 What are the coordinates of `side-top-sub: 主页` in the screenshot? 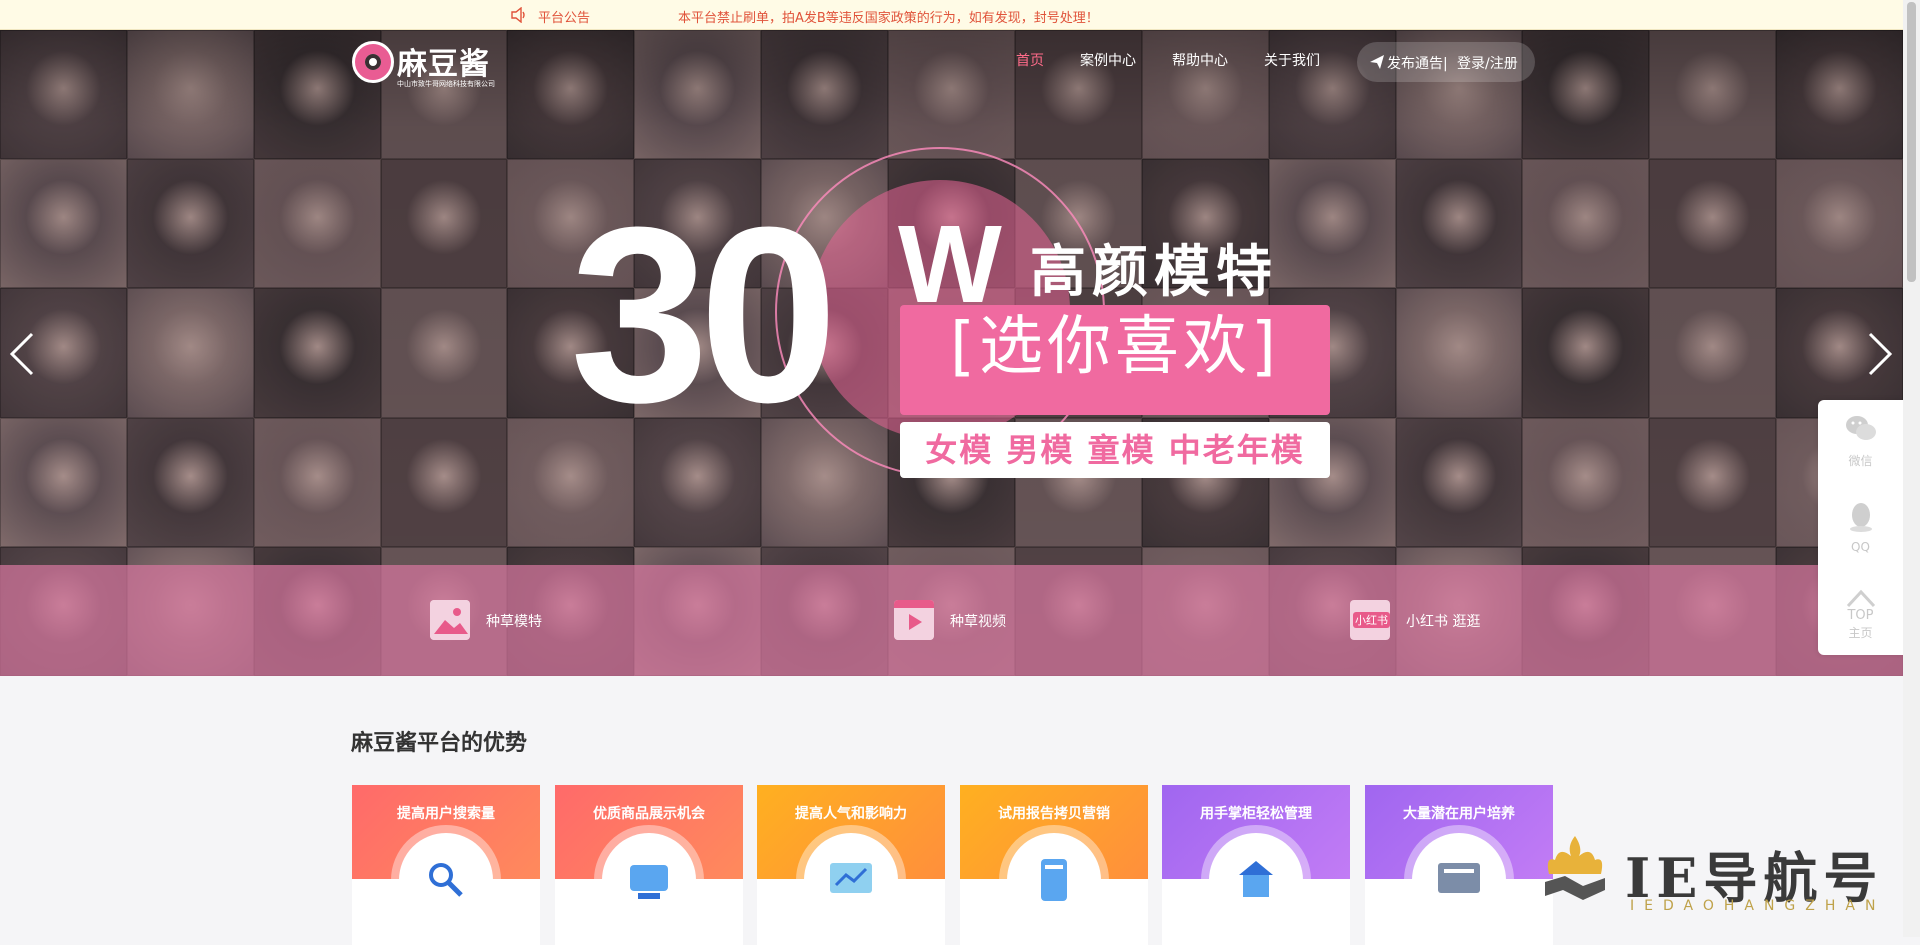 It's located at (1860, 633).